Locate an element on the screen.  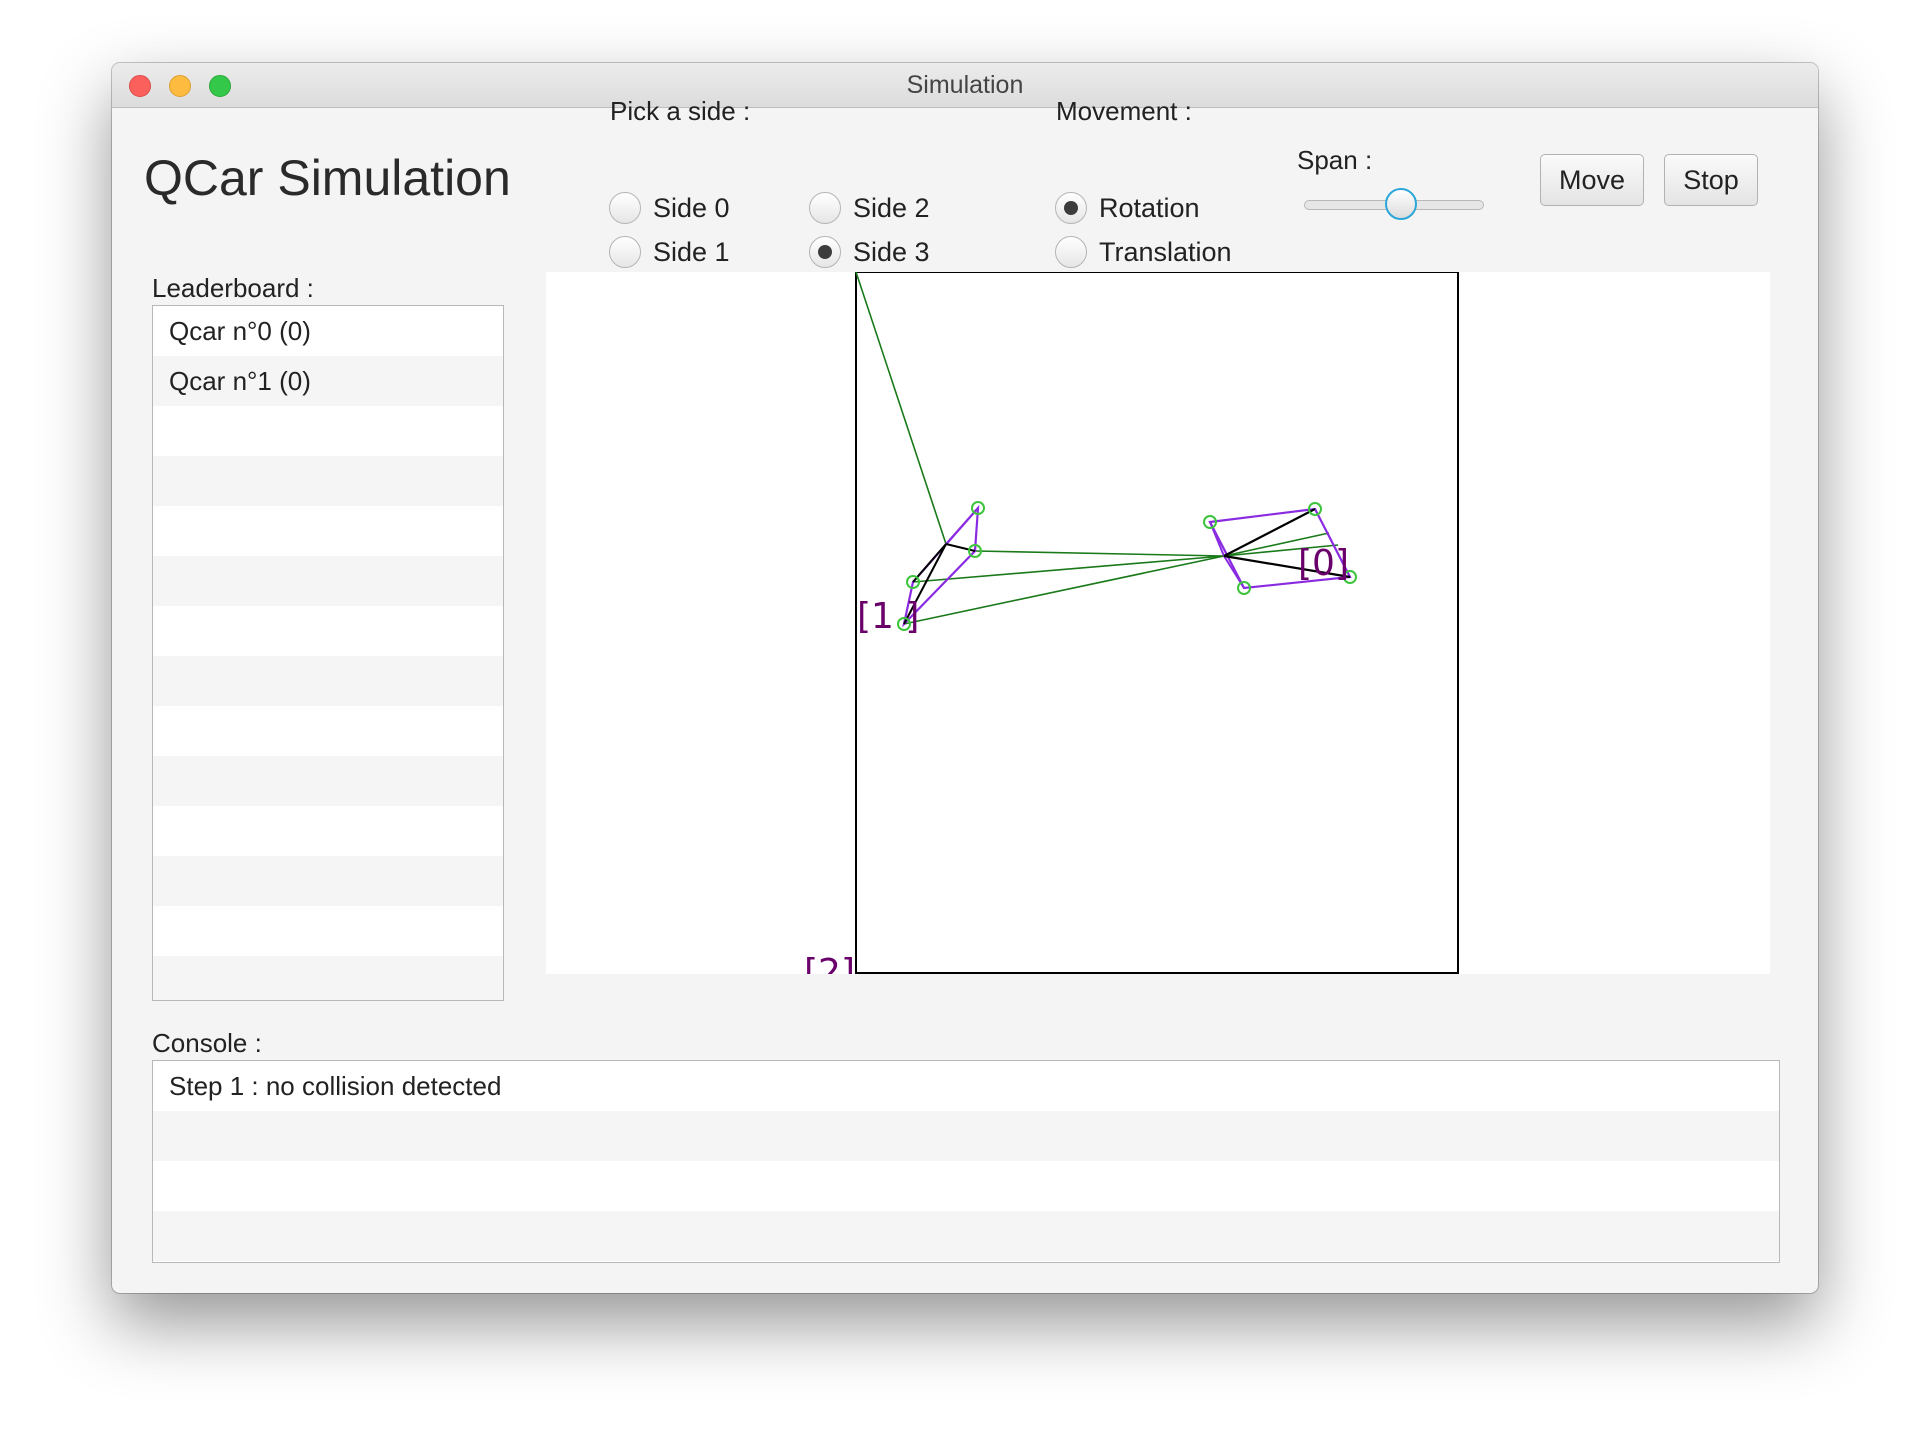
rotation-label: Rotation is located at coordinates (1149, 207).